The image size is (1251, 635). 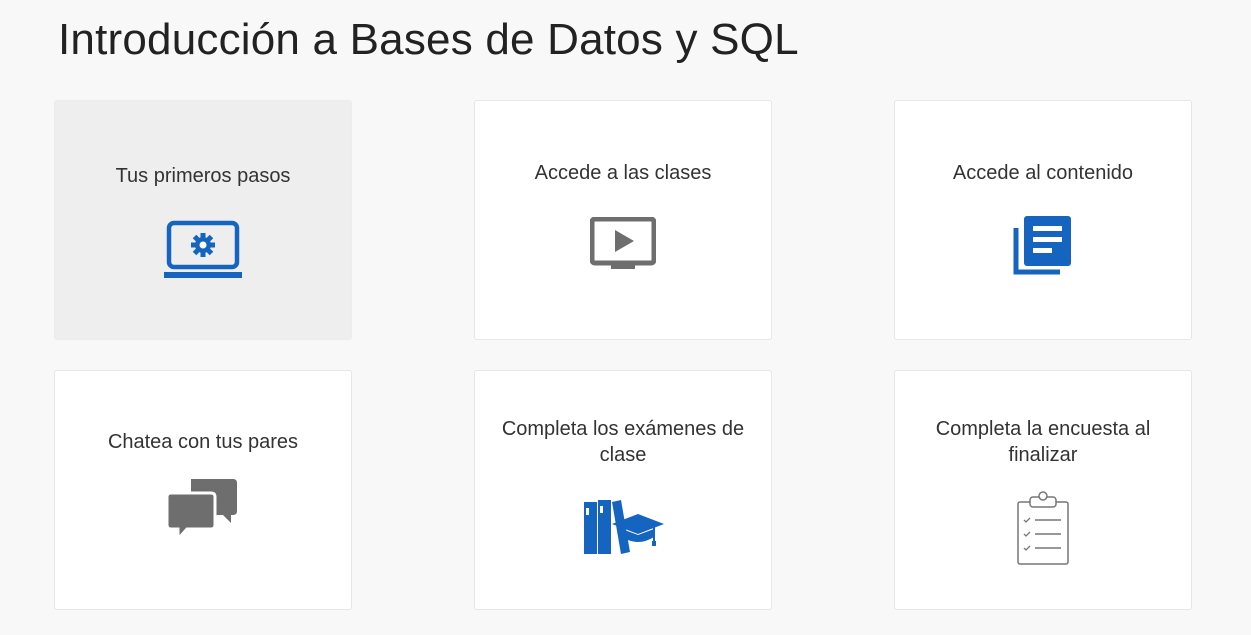 What do you see at coordinates (1043, 442) in the screenshot?
I see `card-label: Completa la encuesta al finalizar` at bounding box center [1043, 442].